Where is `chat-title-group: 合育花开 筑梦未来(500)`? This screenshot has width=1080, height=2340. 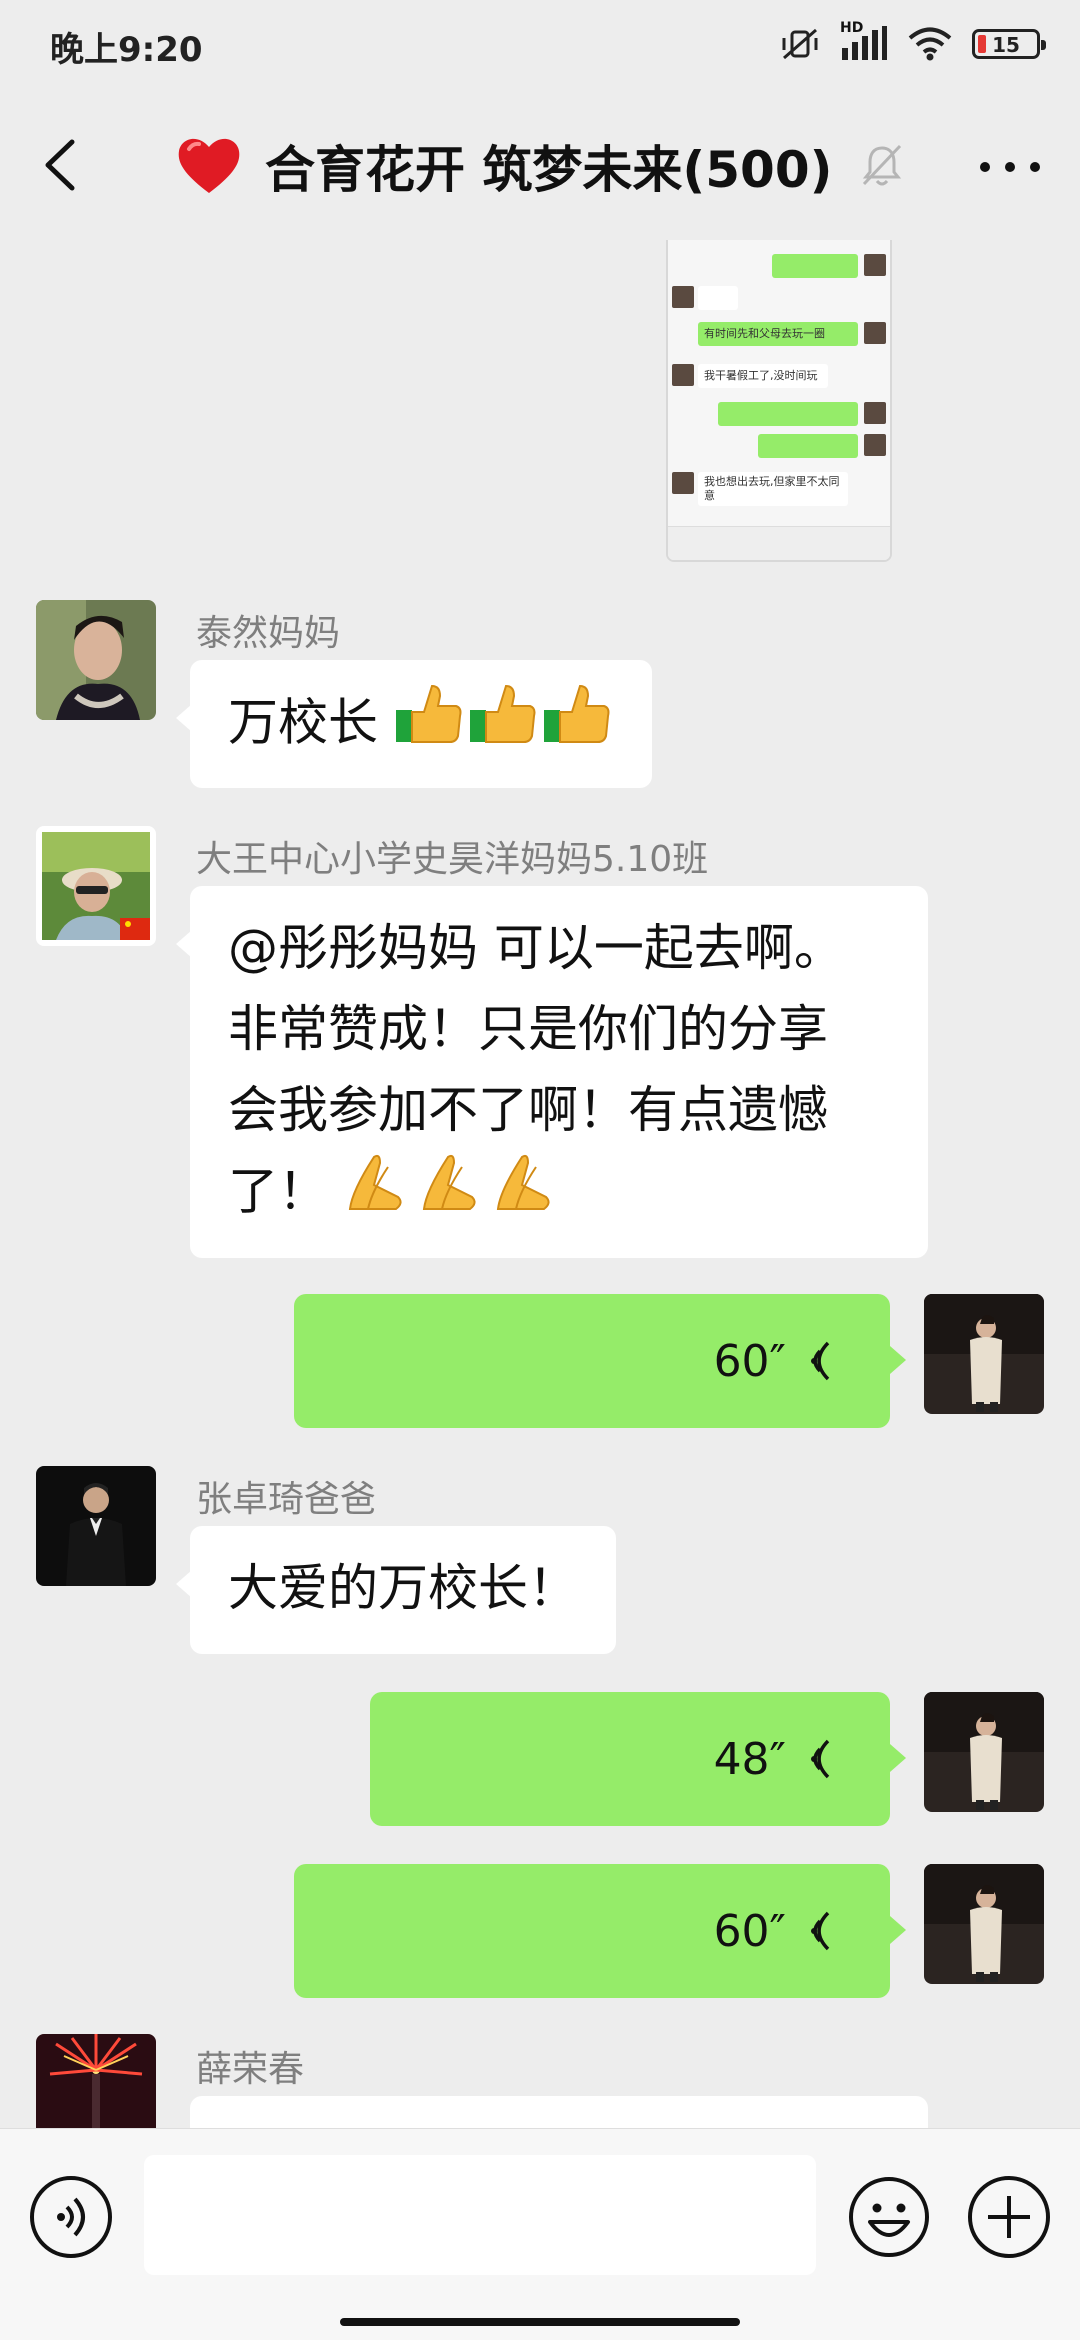
chat-title-group: 合育花开 筑梦未来(500) is located at coordinates (503, 166).